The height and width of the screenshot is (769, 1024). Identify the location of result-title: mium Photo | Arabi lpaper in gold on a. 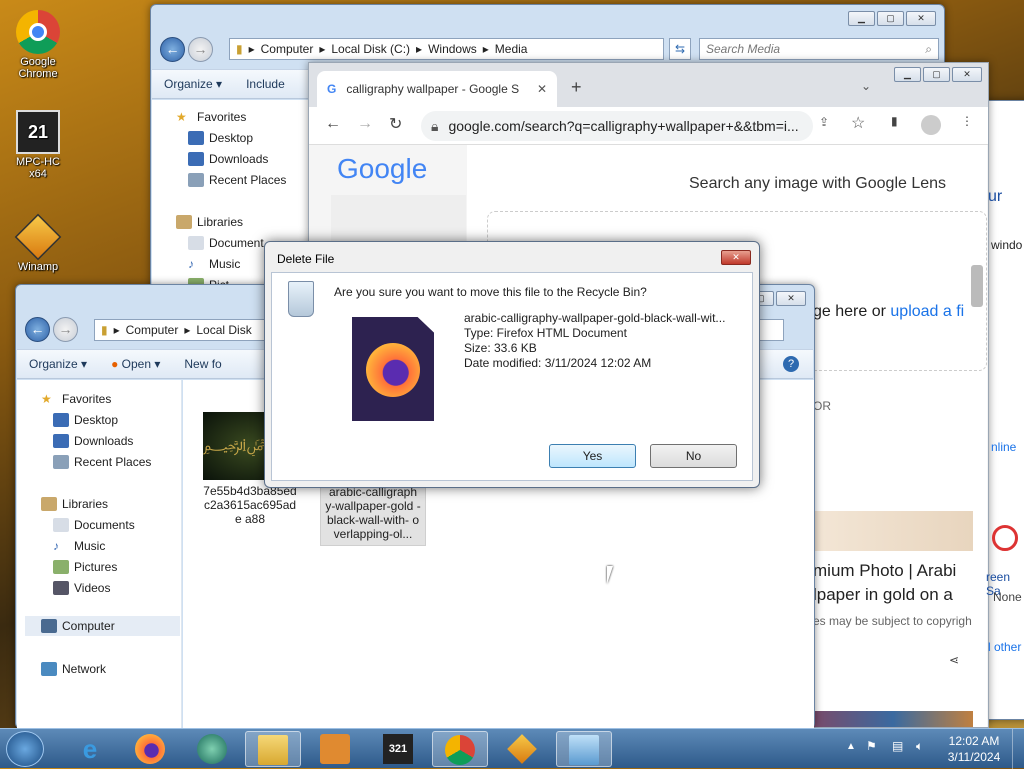
(884, 583).